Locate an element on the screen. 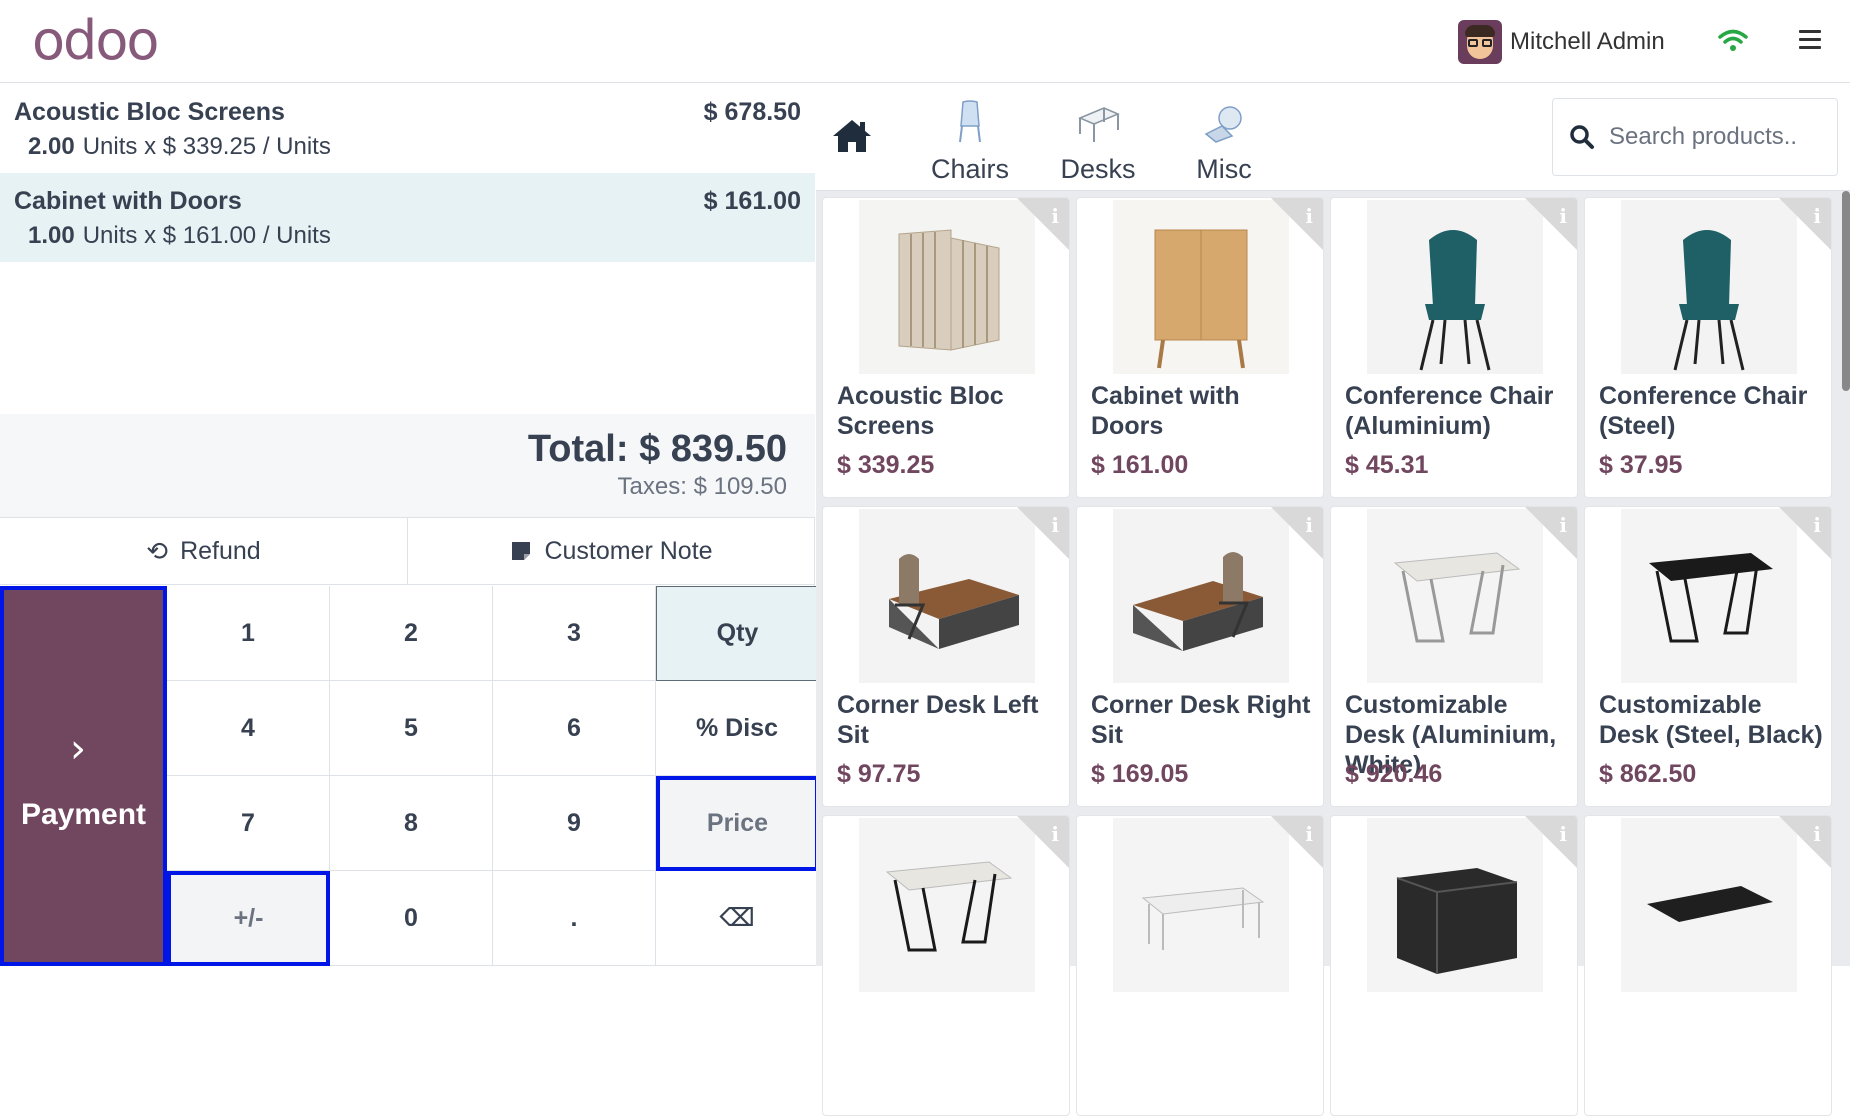 The width and height of the screenshot is (1850, 1116). control-buttons: ⟲ Refund Customer Note is located at coordinates (407, 551).